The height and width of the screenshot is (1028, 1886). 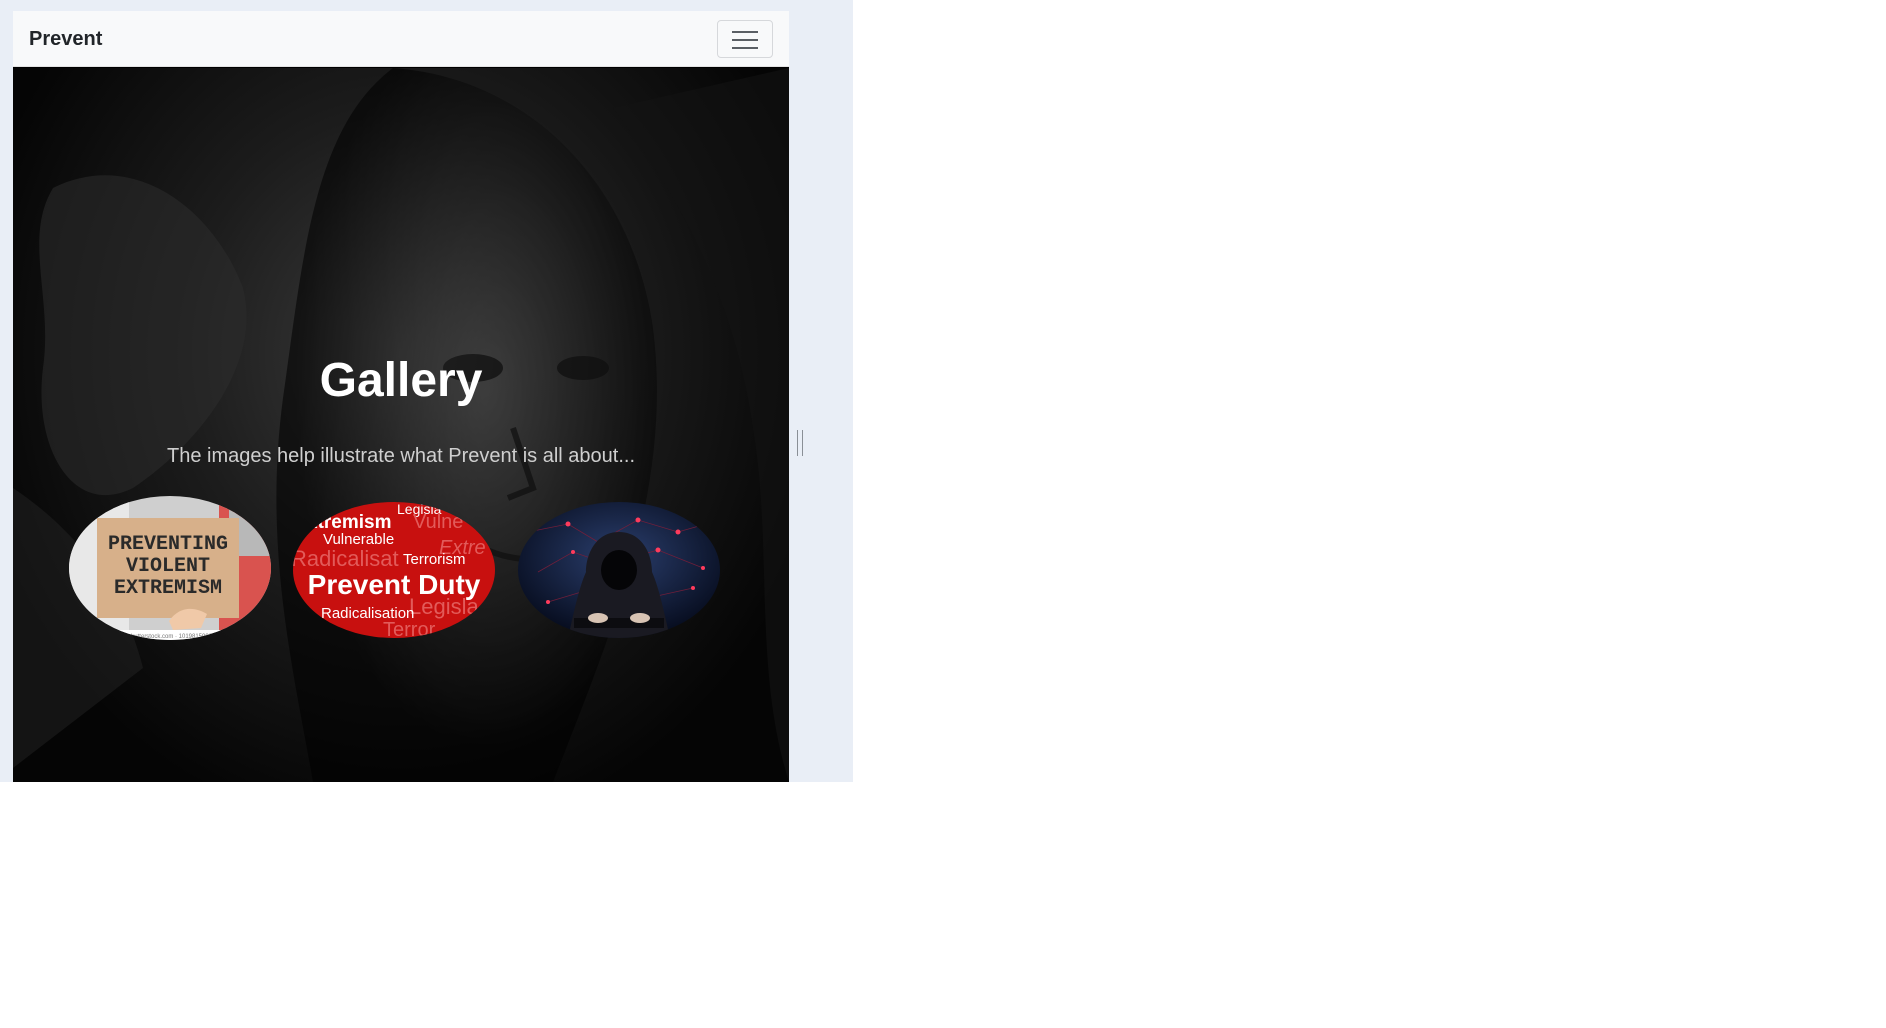 I want to click on page-title: Gallery, so click(x=401, y=380).